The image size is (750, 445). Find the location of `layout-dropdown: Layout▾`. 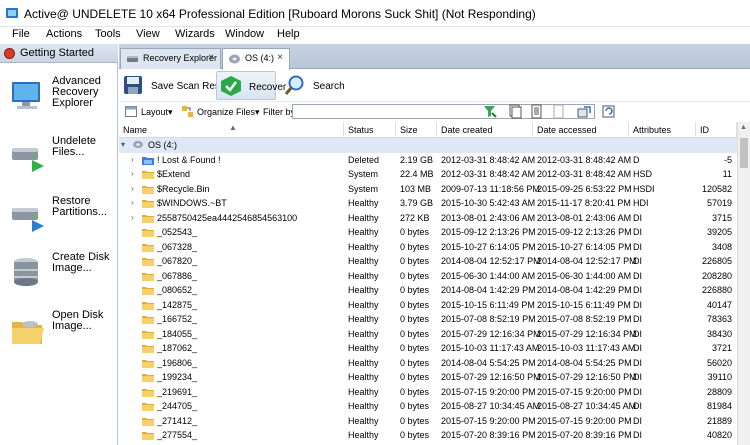

layout-dropdown: Layout▾ is located at coordinates (157, 112).